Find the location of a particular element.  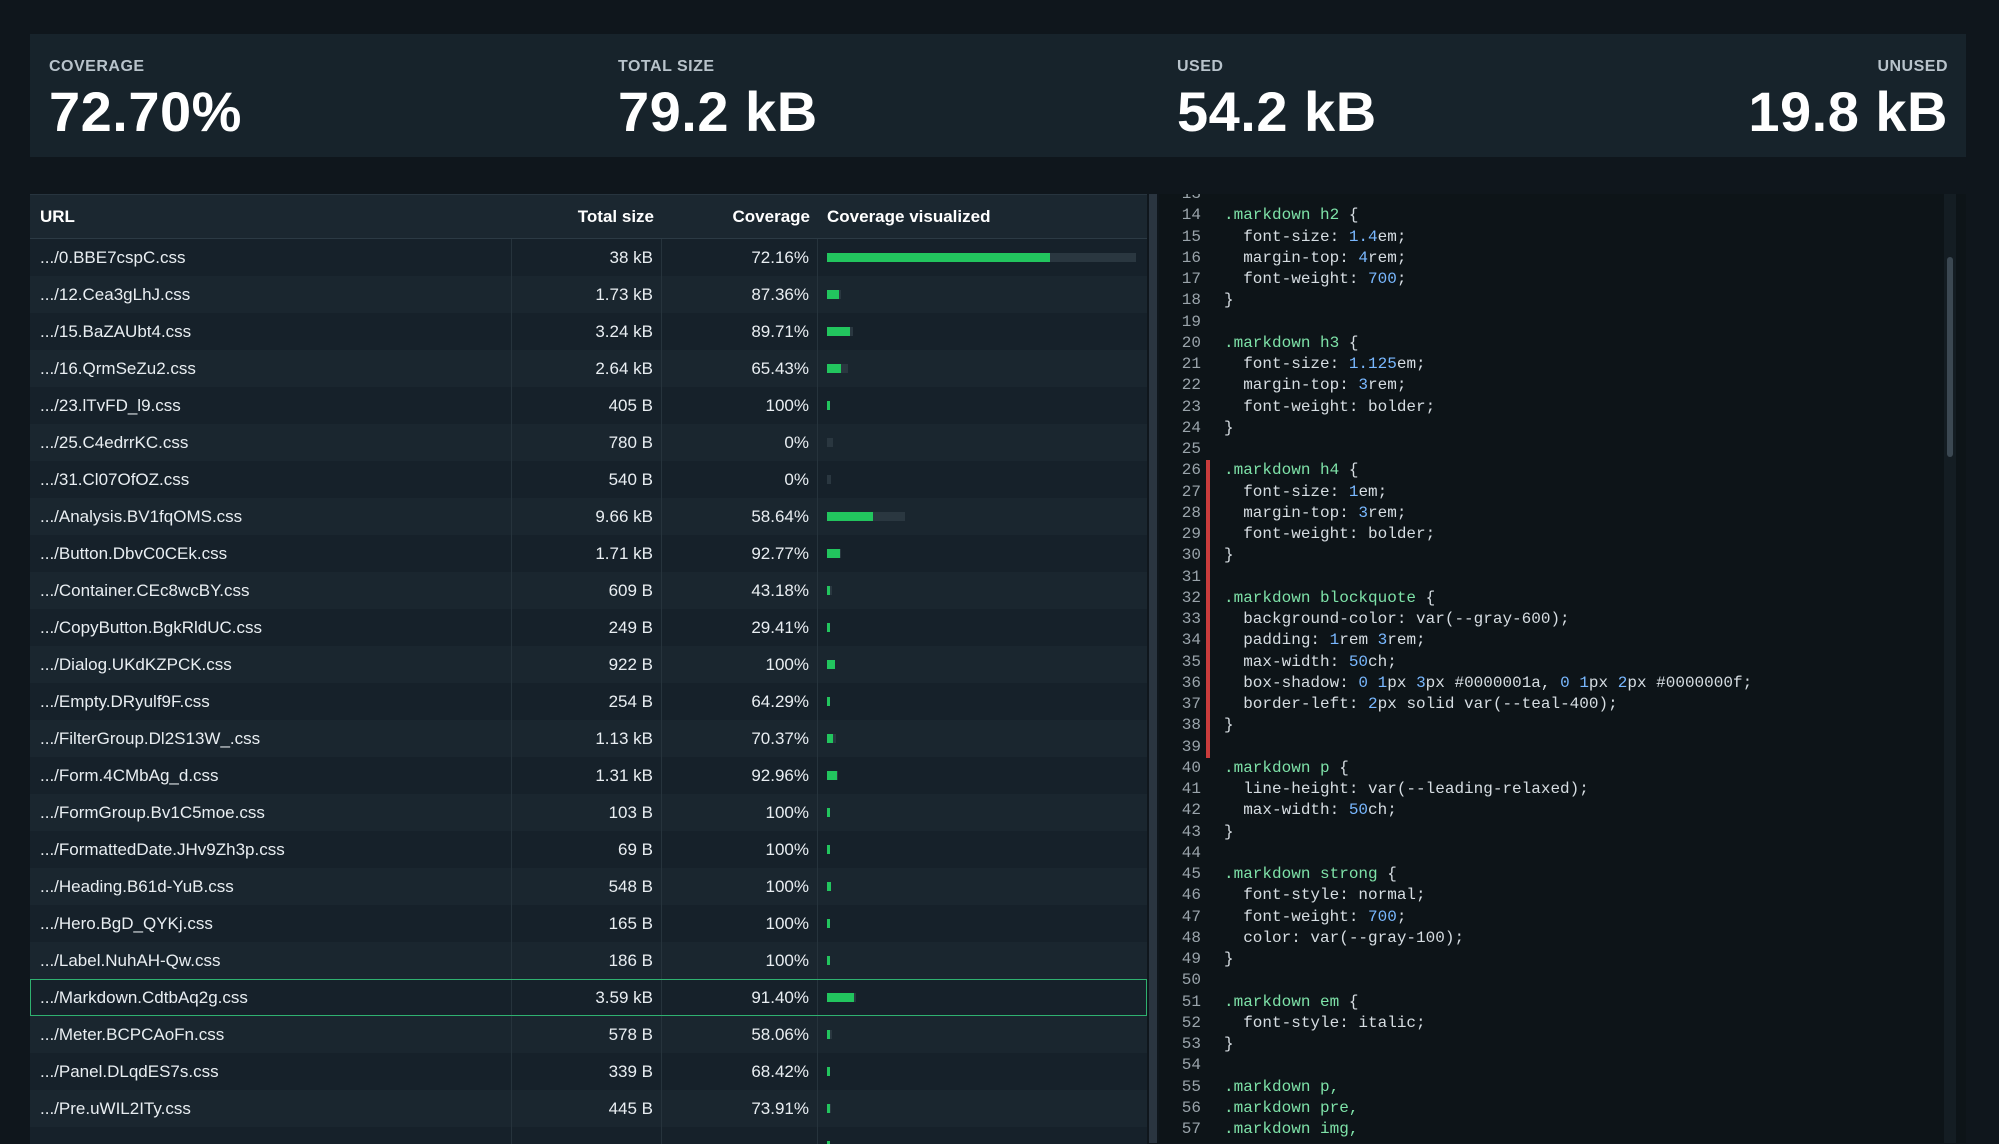

unused-code-marker is located at coordinates (1208, 471).